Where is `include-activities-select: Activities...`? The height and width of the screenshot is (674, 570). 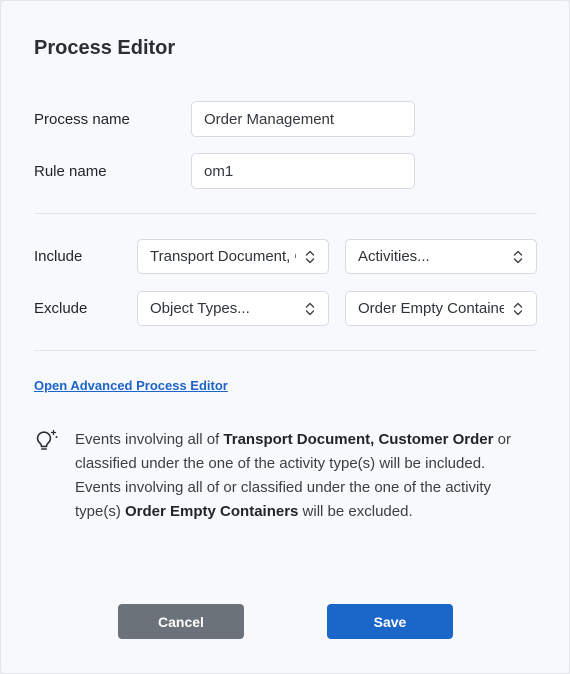 include-activities-select: Activities... is located at coordinates (441, 256).